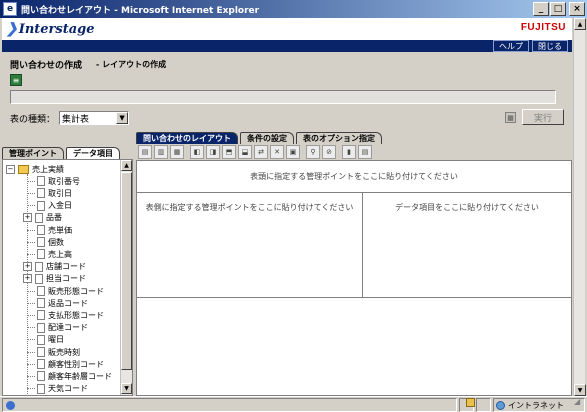  I want to click on chart-icon: ▮, so click(349, 152).